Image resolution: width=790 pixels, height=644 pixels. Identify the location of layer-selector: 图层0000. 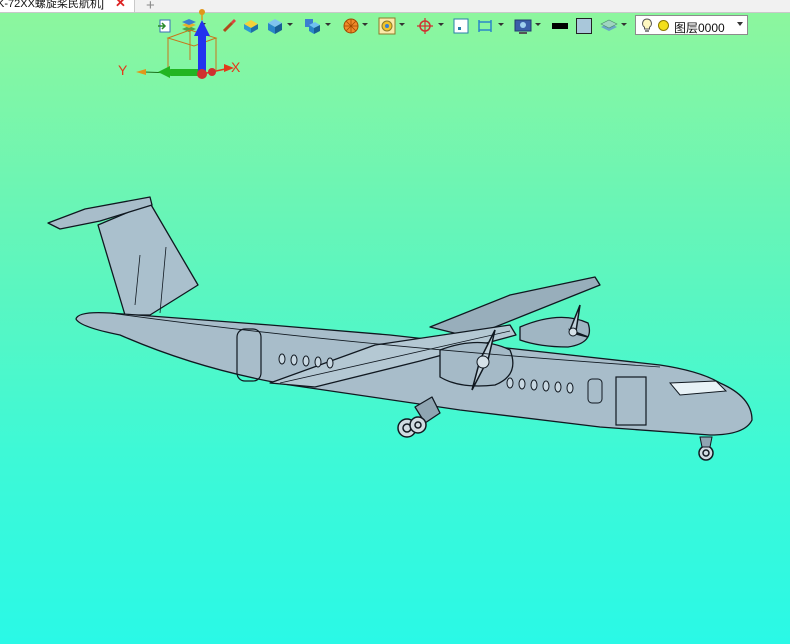
(691, 25).